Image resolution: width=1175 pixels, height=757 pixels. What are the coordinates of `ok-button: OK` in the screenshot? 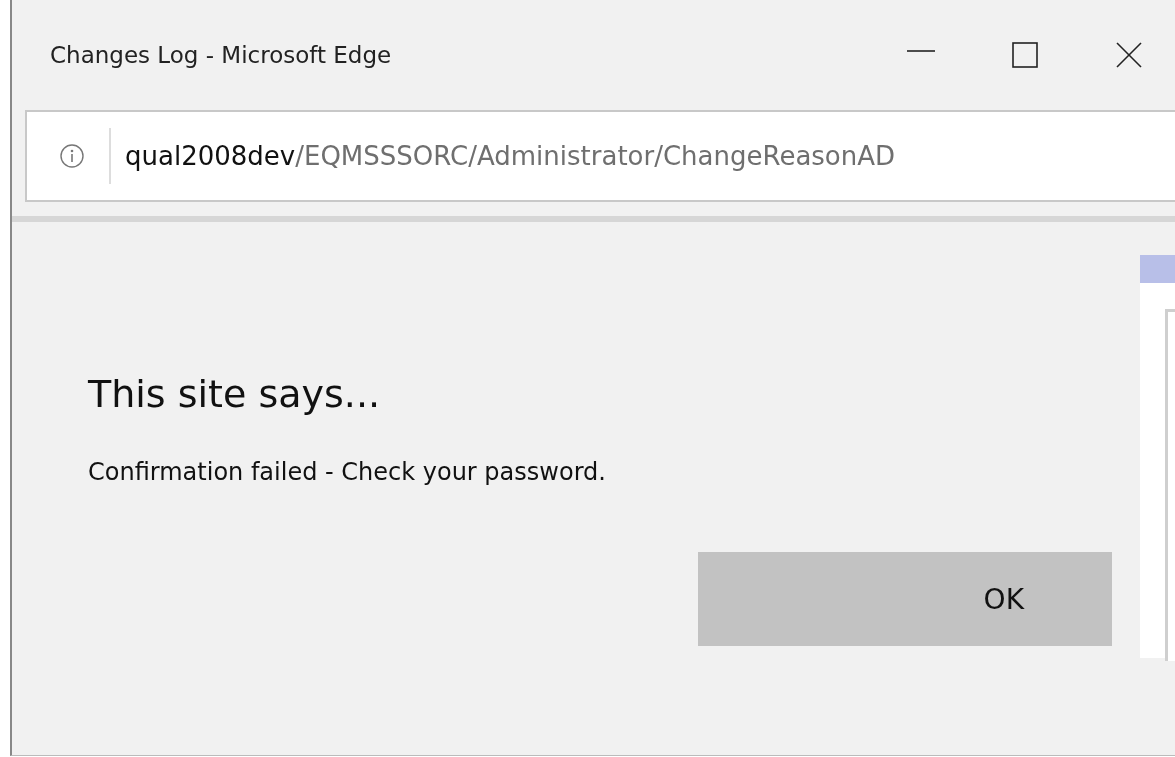 It's located at (905, 599).